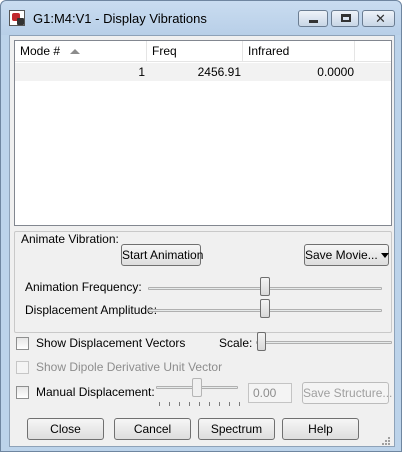  I want to click on column-header-infrared: Infrared, so click(299, 51).